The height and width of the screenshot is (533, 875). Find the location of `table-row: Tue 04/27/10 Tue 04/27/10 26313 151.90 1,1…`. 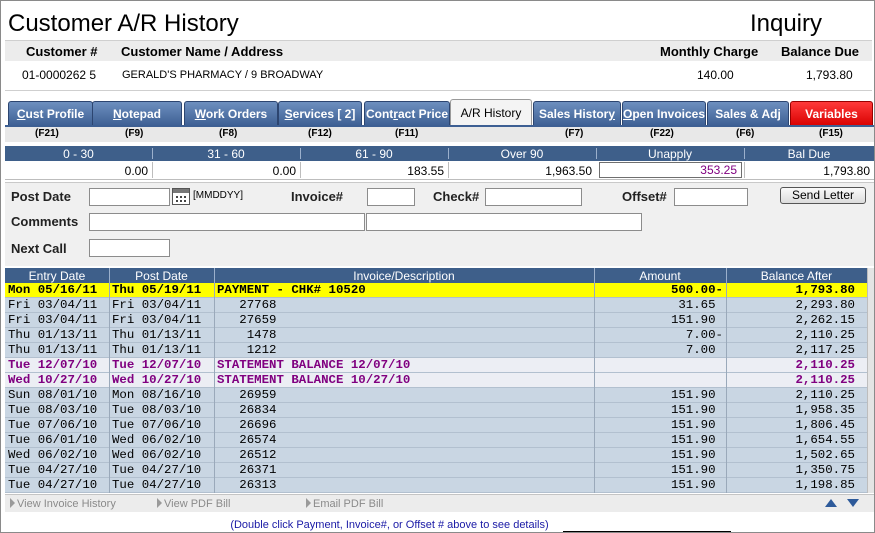

table-row: Tue 04/27/10 Tue 04/27/10 26313 151.90 1,1… is located at coordinates (436, 485).